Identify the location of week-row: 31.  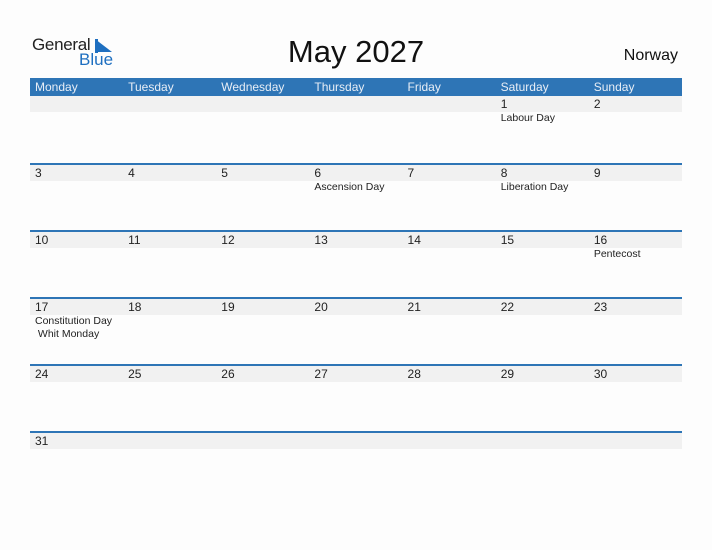
(356, 464).